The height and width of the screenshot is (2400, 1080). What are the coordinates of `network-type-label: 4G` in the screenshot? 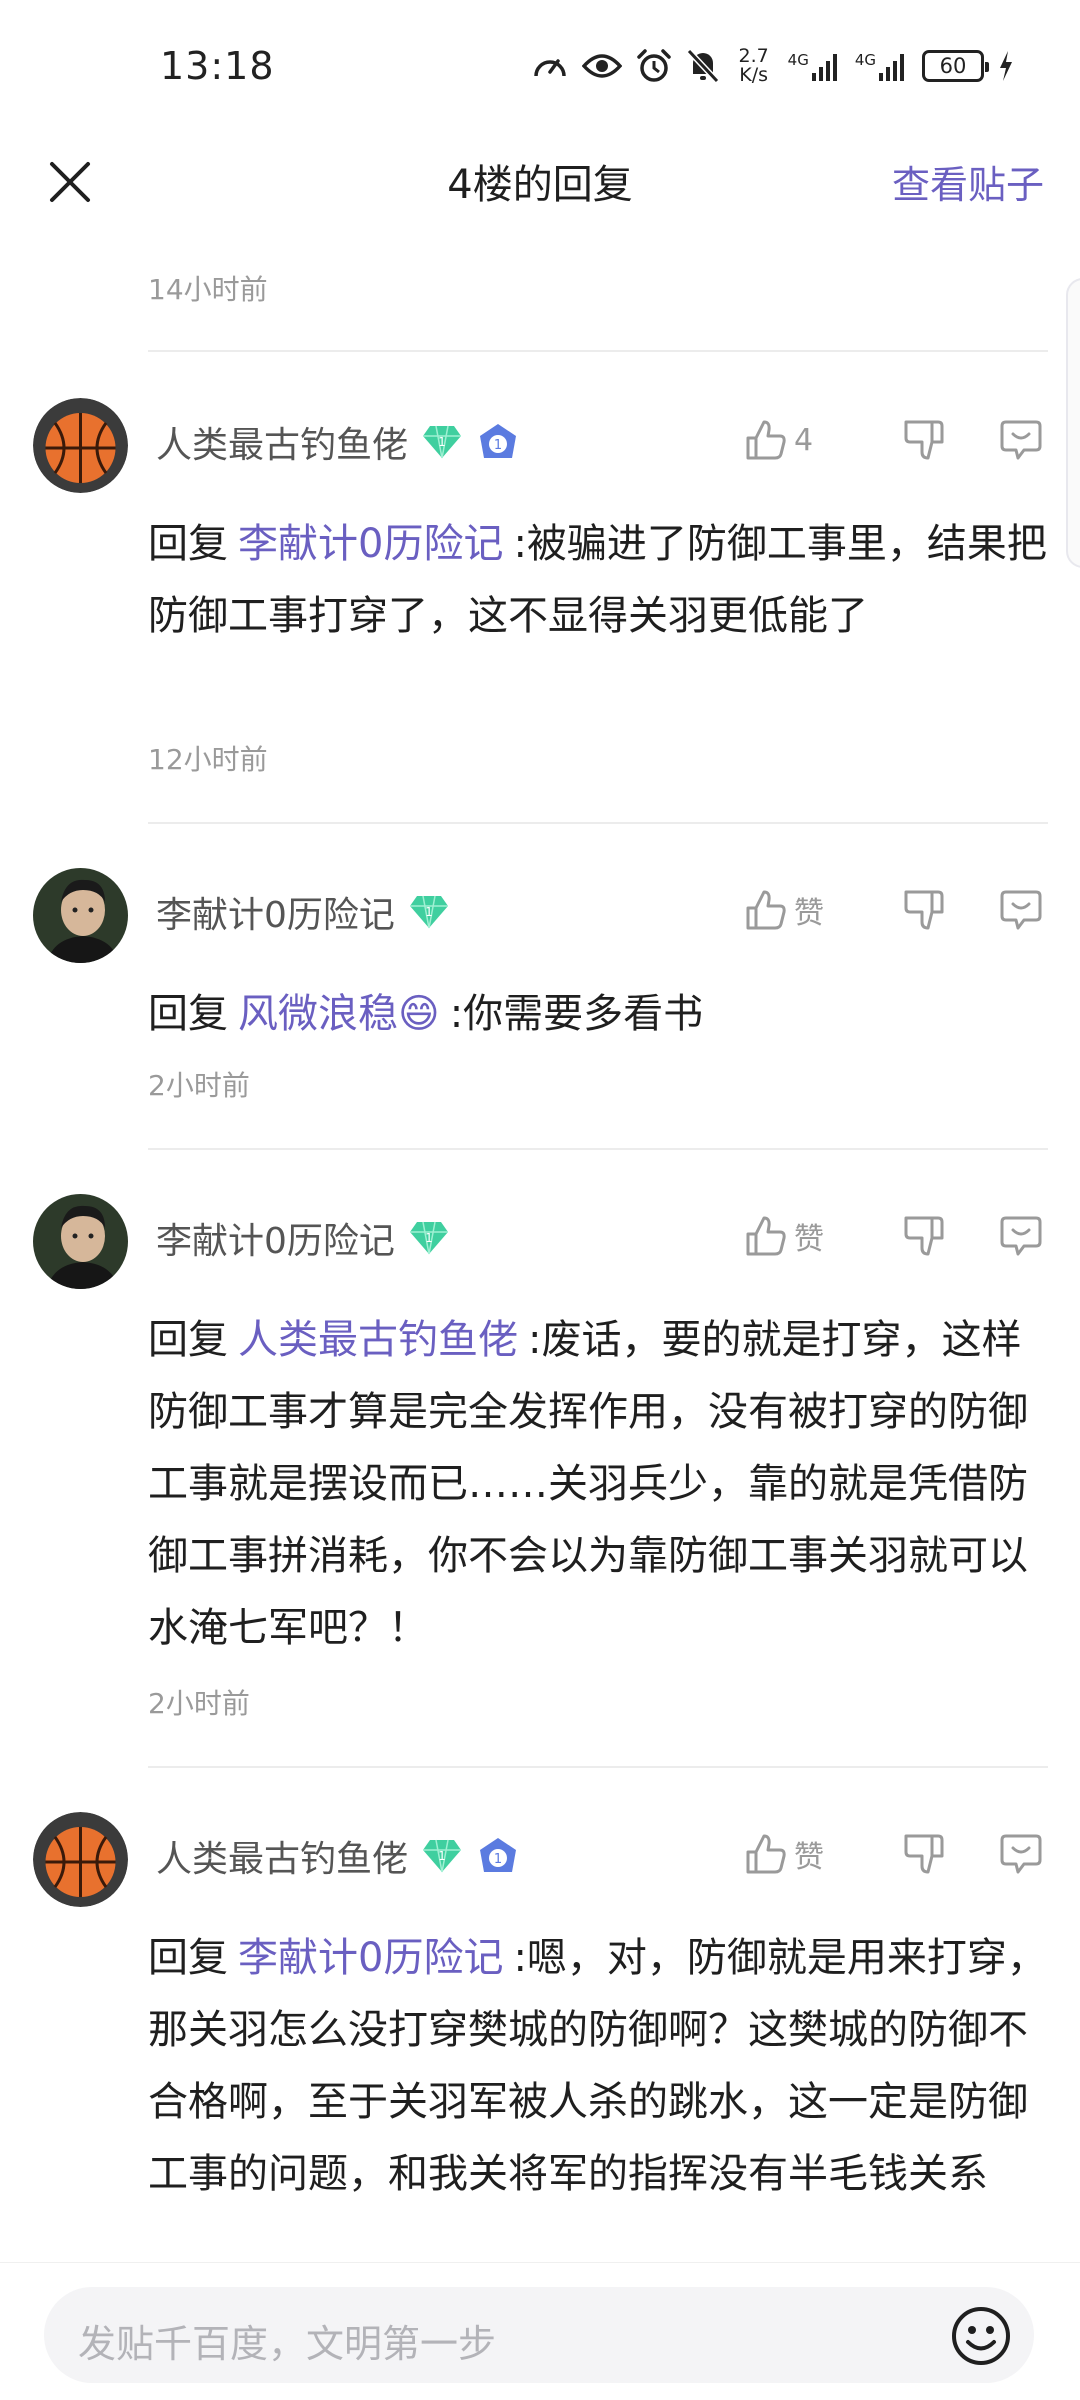 It's located at (798, 60).